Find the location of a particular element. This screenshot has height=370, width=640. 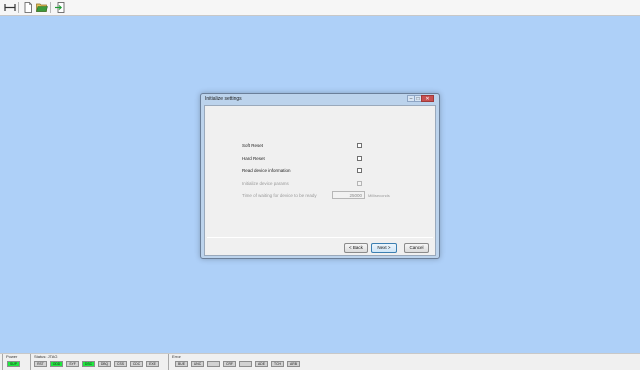

wait-time-label: Time of waiting for device to be ready is located at coordinates (279, 195).